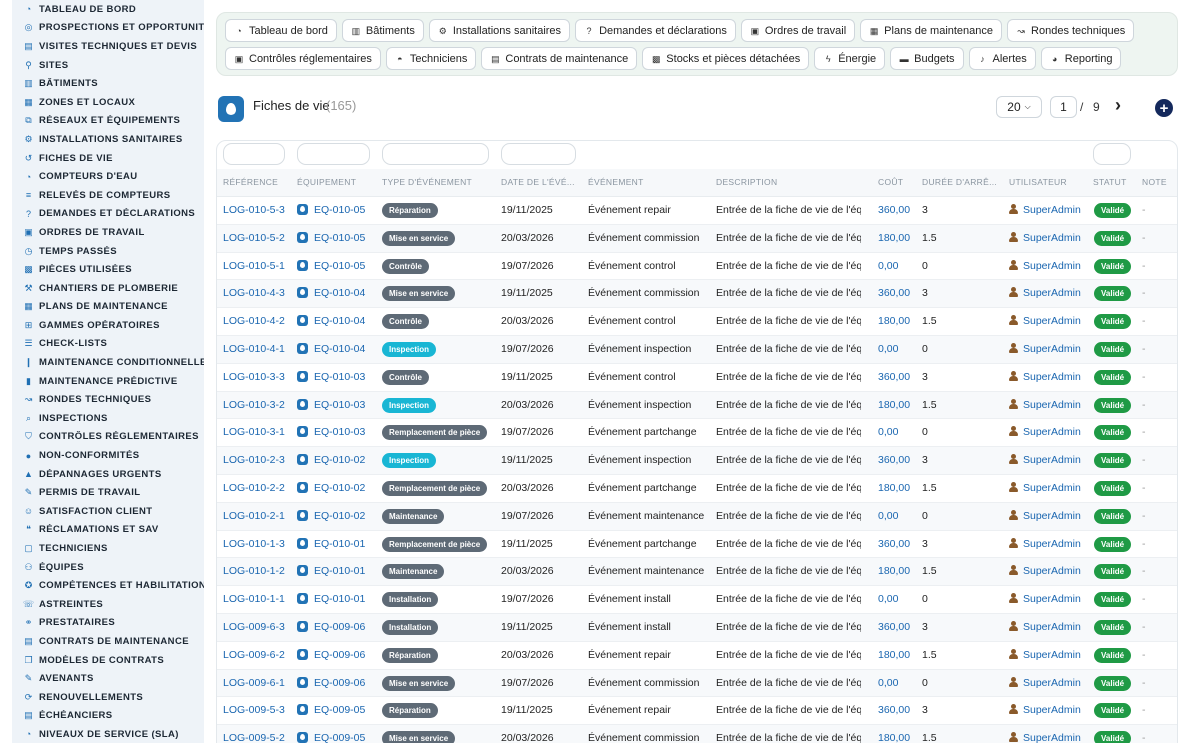 This screenshot has height=743, width=1200. I want to click on reference-link: LOG-009-5-2, so click(258, 737).